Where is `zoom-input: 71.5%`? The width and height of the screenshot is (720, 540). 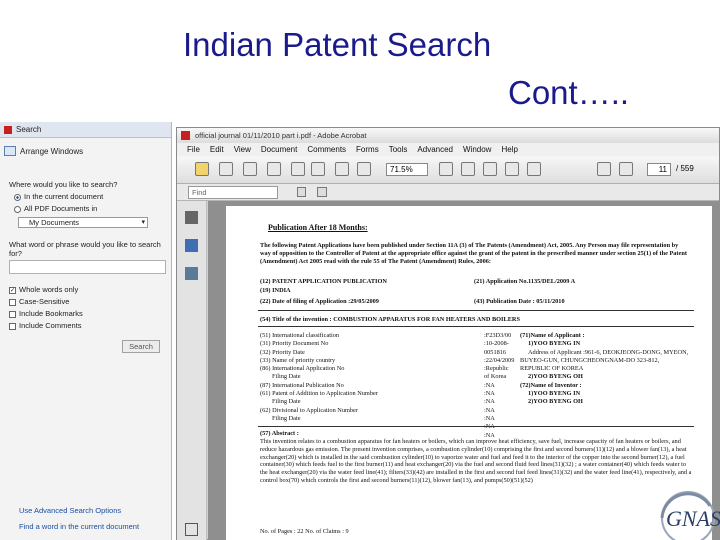
zoom-input: 71.5% is located at coordinates (407, 169).